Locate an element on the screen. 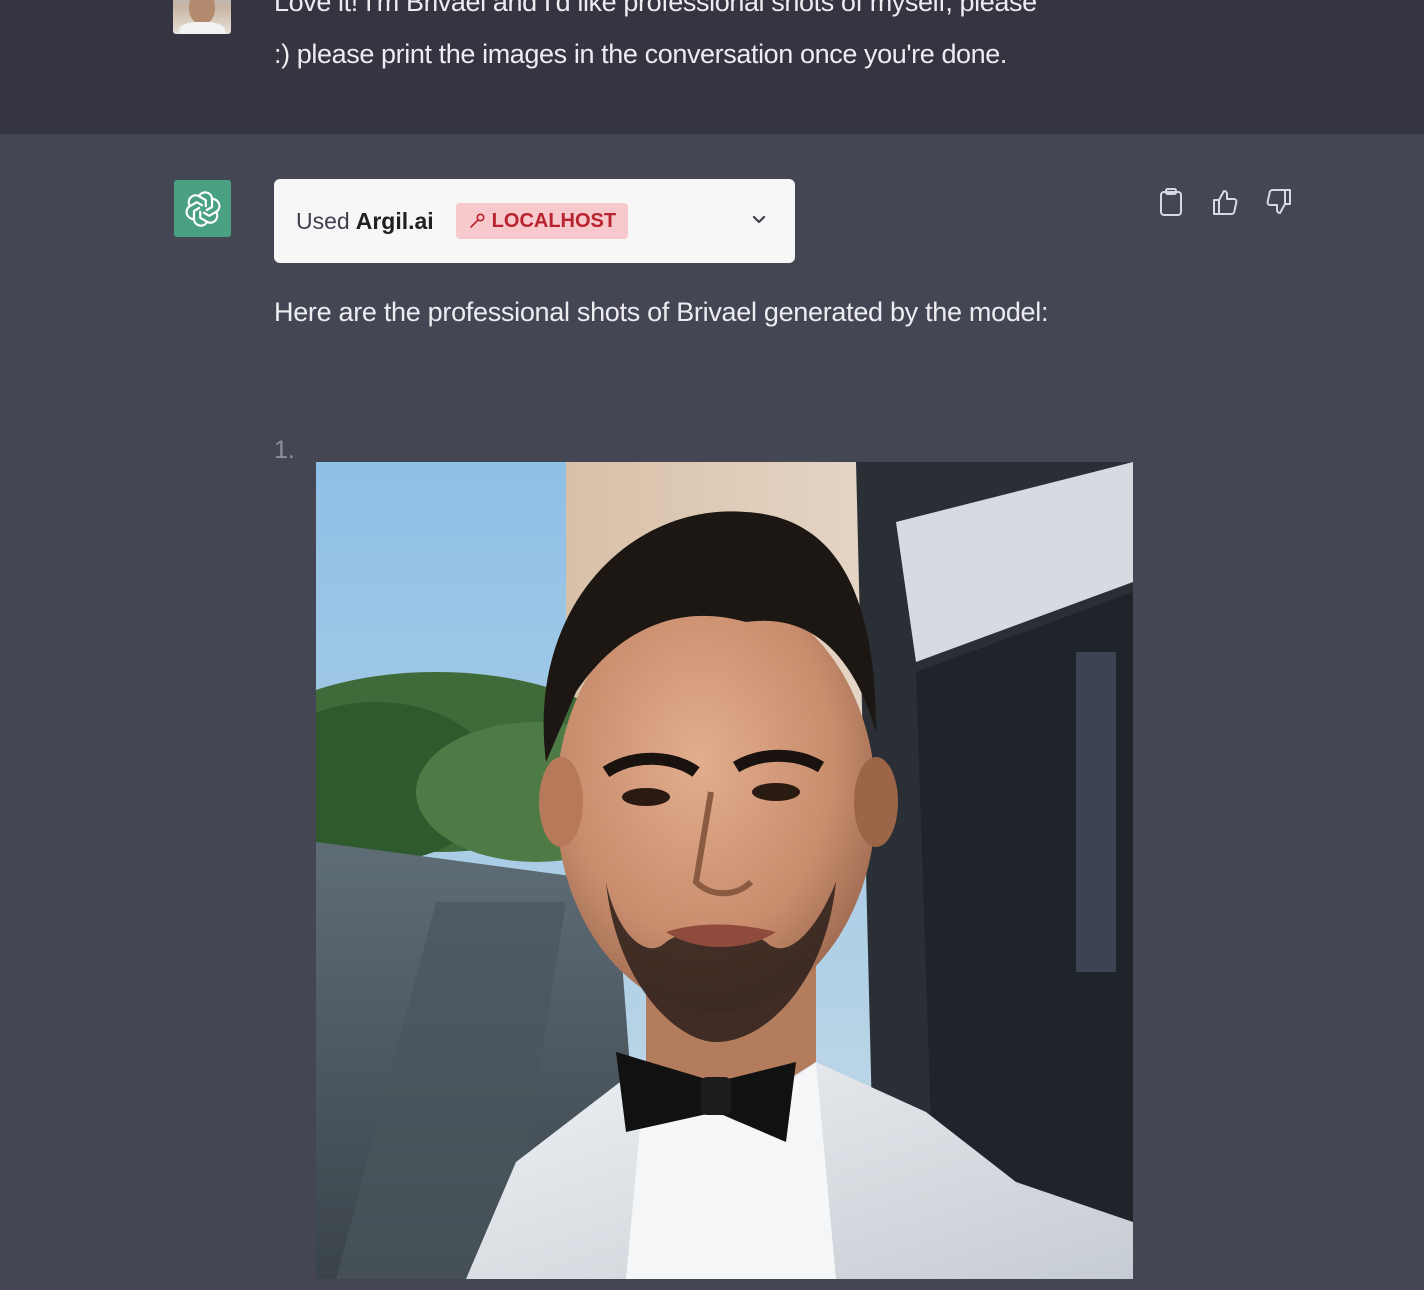 The height and width of the screenshot is (1290, 1424). plugin-usage-toggle: Used Argil.ai LOCALHOST is located at coordinates (534, 221).